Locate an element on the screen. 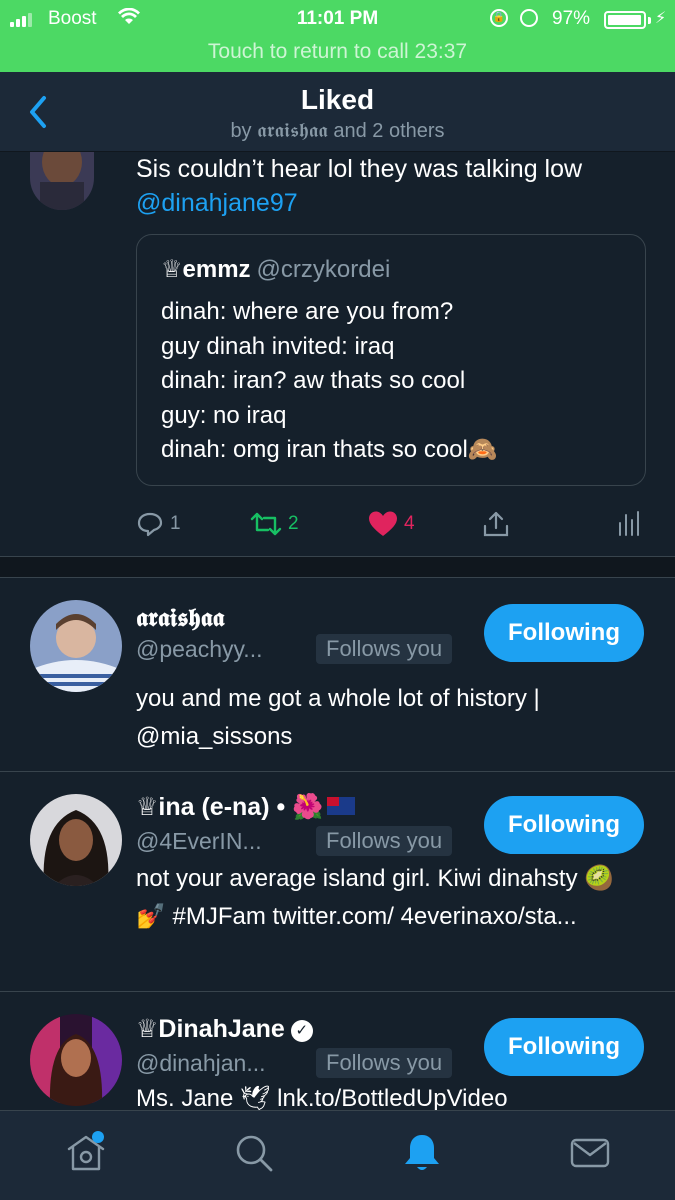 The height and width of the screenshot is (1200, 675). quote-line: dinah: where are you from? is located at coordinates (307, 311).